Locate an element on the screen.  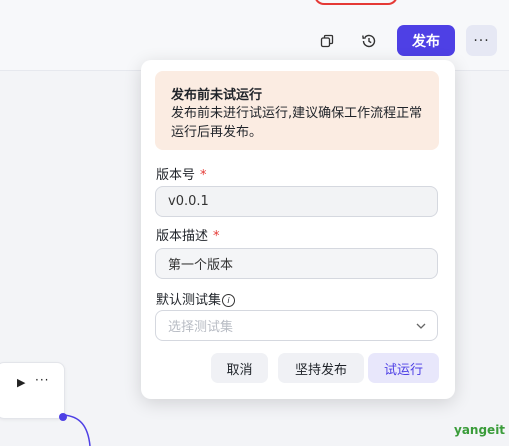
workflow-node: ▶ ··· is located at coordinates (32, 390).